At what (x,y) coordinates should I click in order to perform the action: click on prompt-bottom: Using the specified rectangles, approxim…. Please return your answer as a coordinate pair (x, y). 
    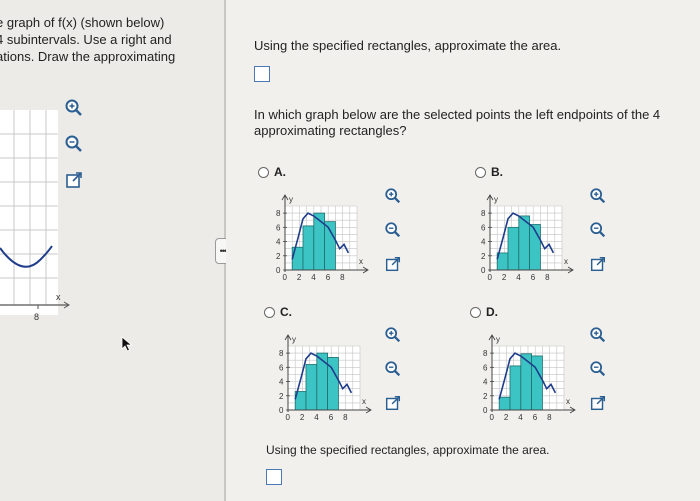
    Looking at the image, I should click on (408, 450).